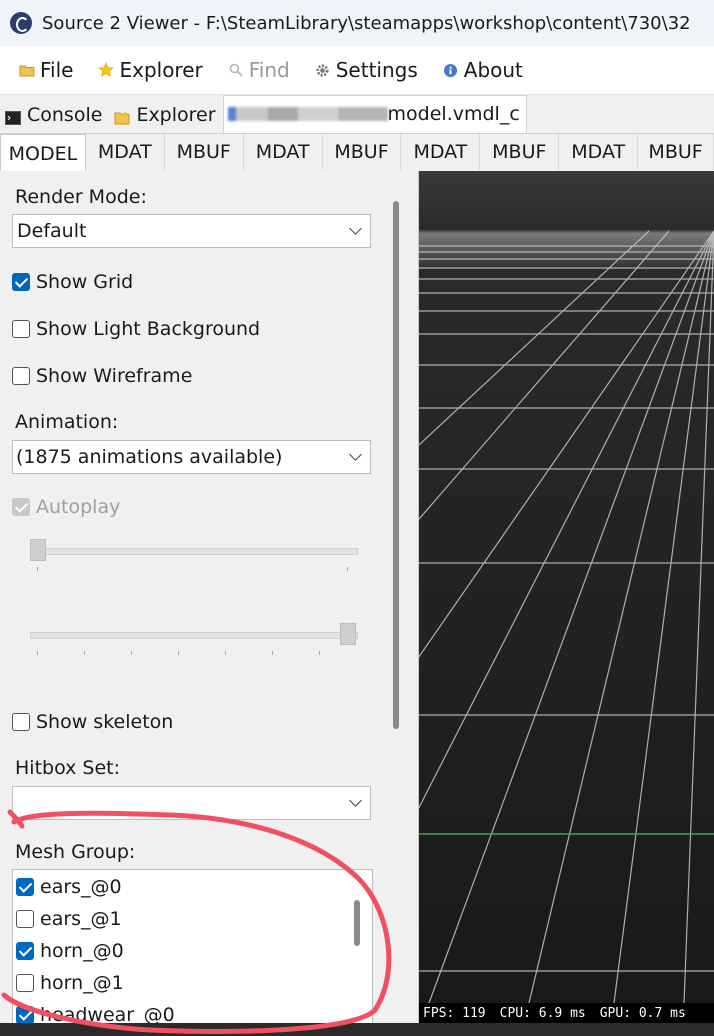 The height and width of the screenshot is (1036, 714). What do you see at coordinates (78, 507) in the screenshot?
I see `autoplay-label: Autoplay` at bounding box center [78, 507].